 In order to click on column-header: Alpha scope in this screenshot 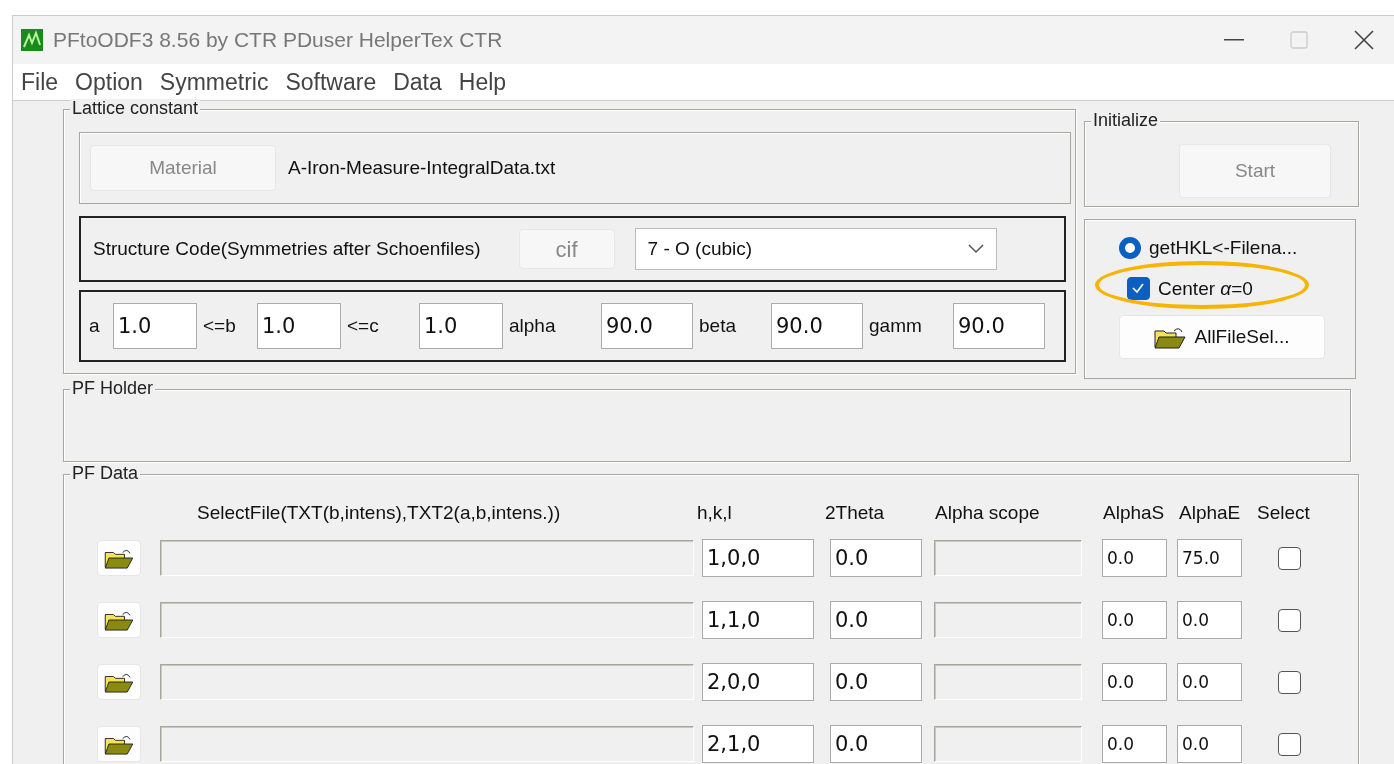, I will do `click(988, 512)`.